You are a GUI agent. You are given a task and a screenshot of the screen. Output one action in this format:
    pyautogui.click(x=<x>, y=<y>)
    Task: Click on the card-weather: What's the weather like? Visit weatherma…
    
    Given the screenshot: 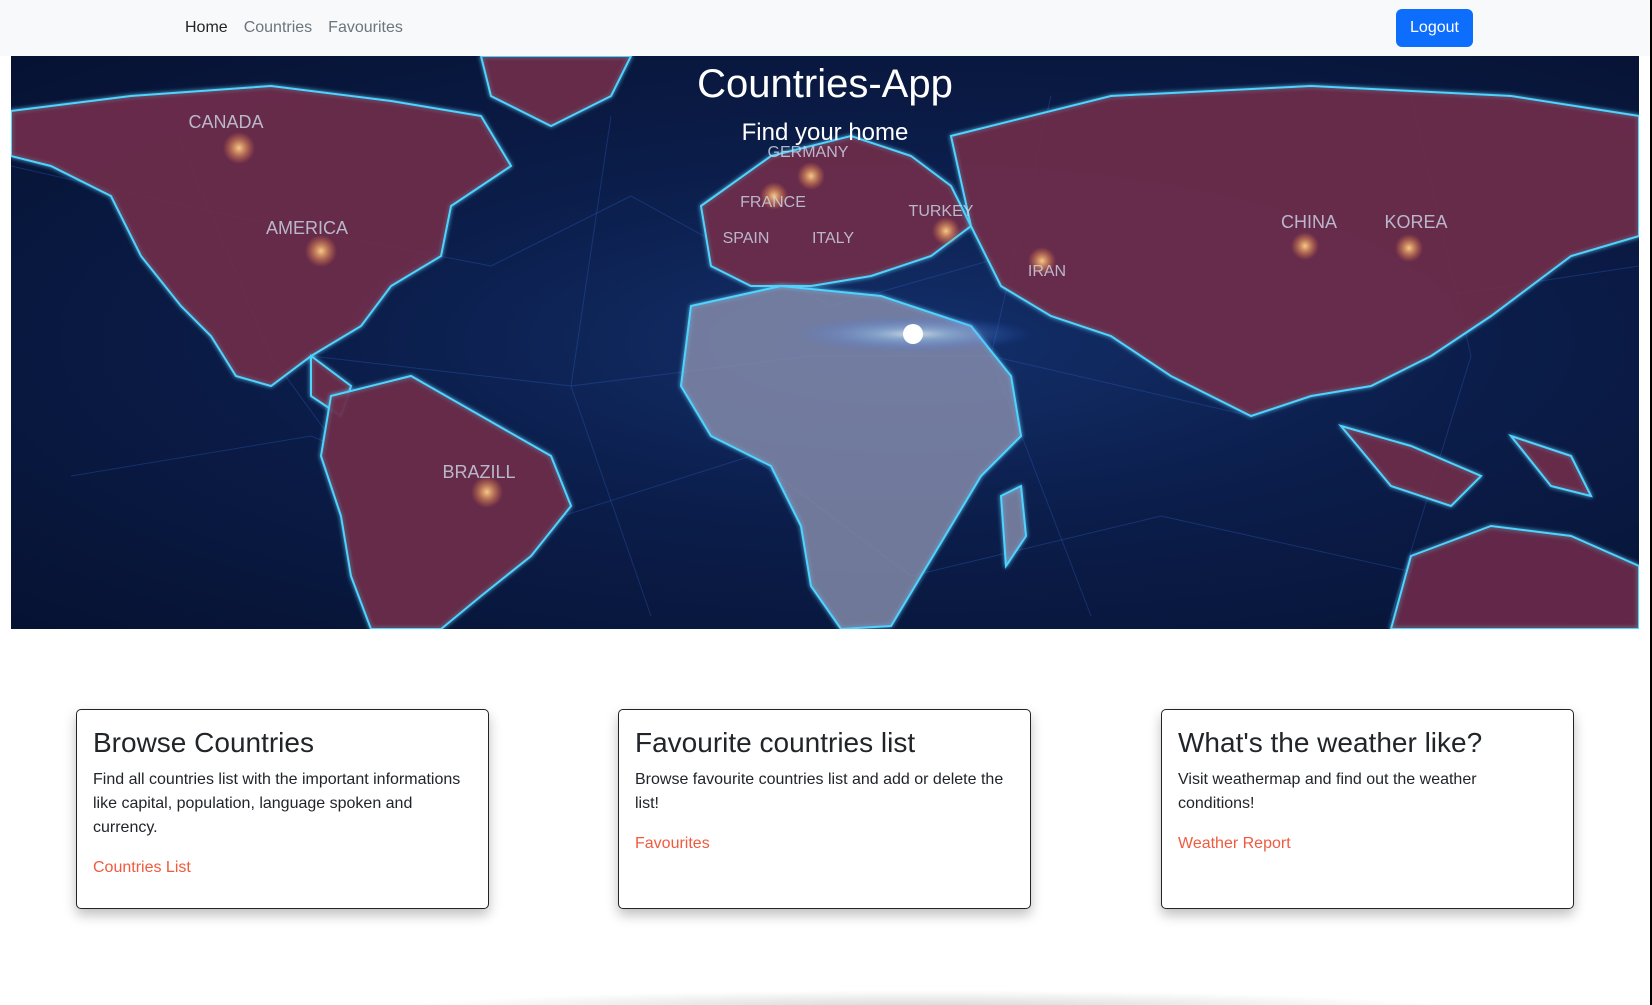 What is the action you would take?
    pyautogui.click(x=1367, y=809)
    